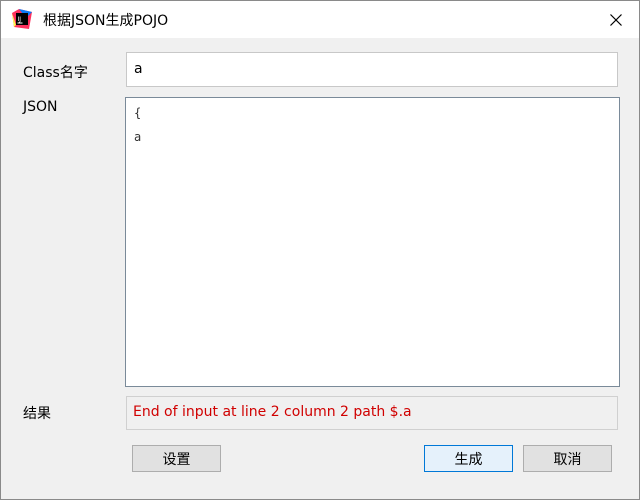  I want to click on json-label: JSON, so click(40, 107).